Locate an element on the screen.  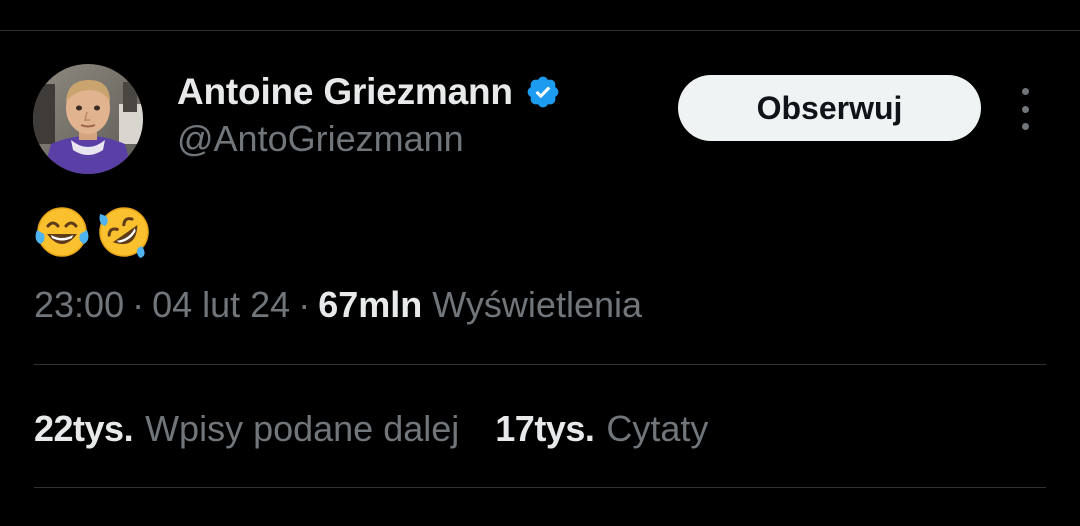
author-handle: @AntoGriezmann is located at coordinates (320, 139).